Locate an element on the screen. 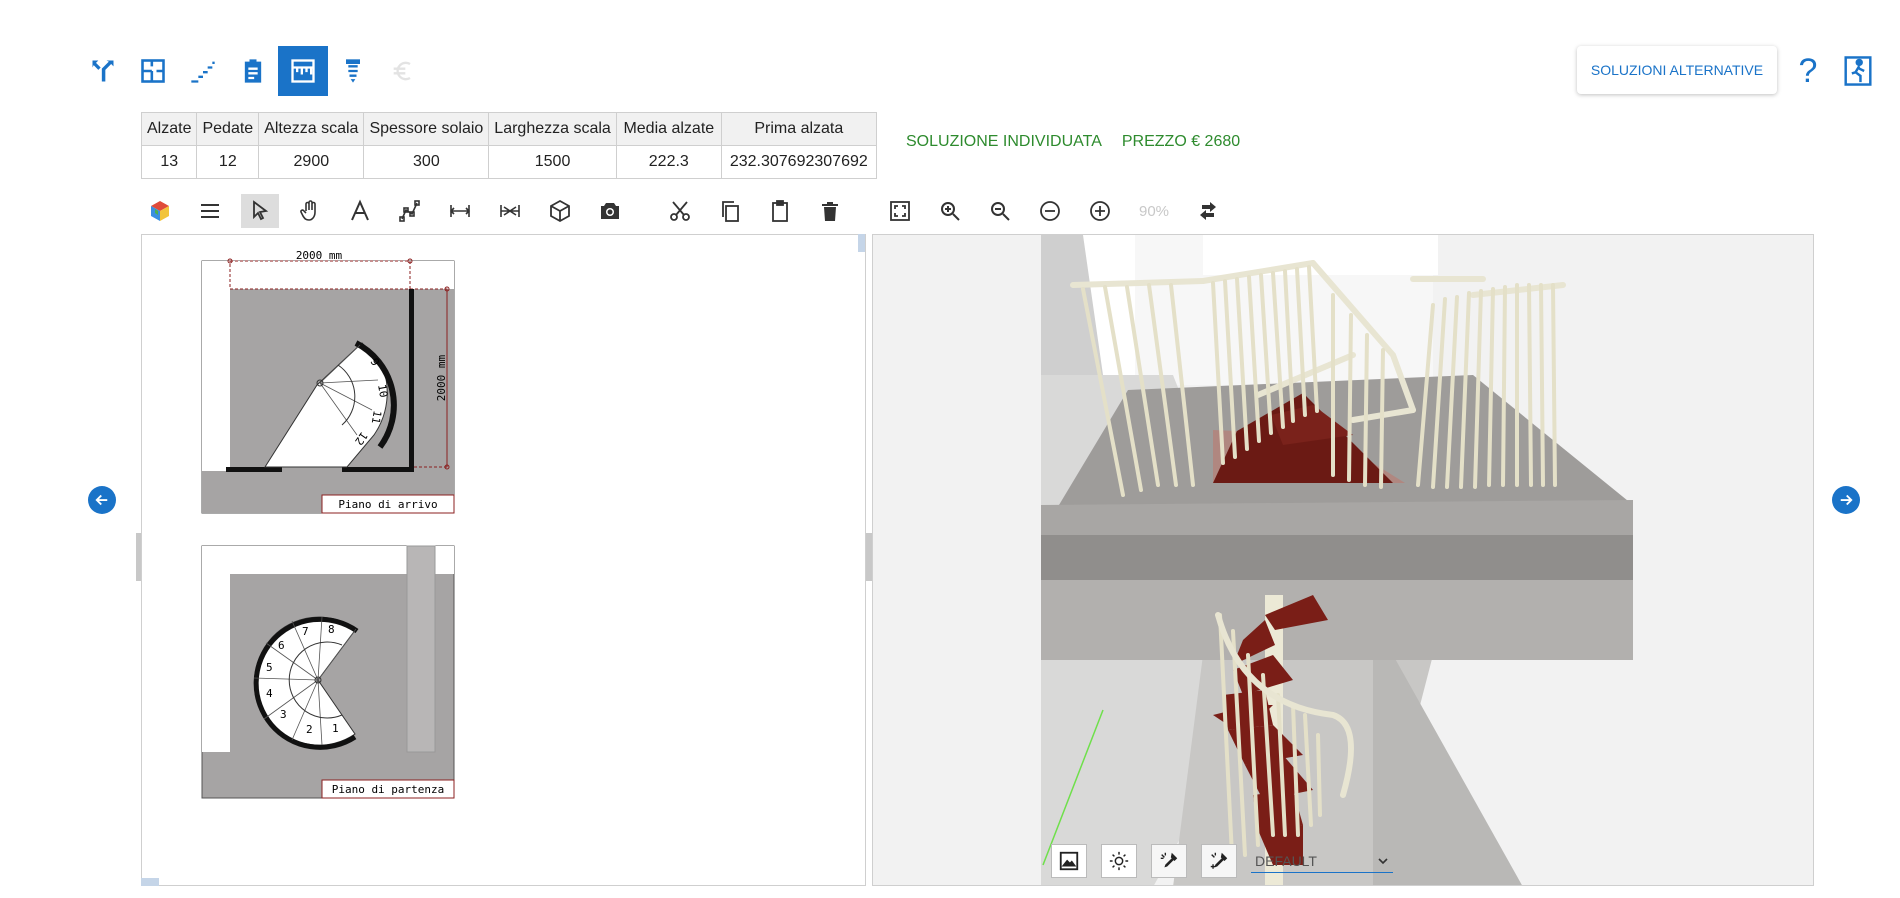 The width and height of the screenshot is (1900, 898). sun-settings-icon is located at coordinates (1119, 861).